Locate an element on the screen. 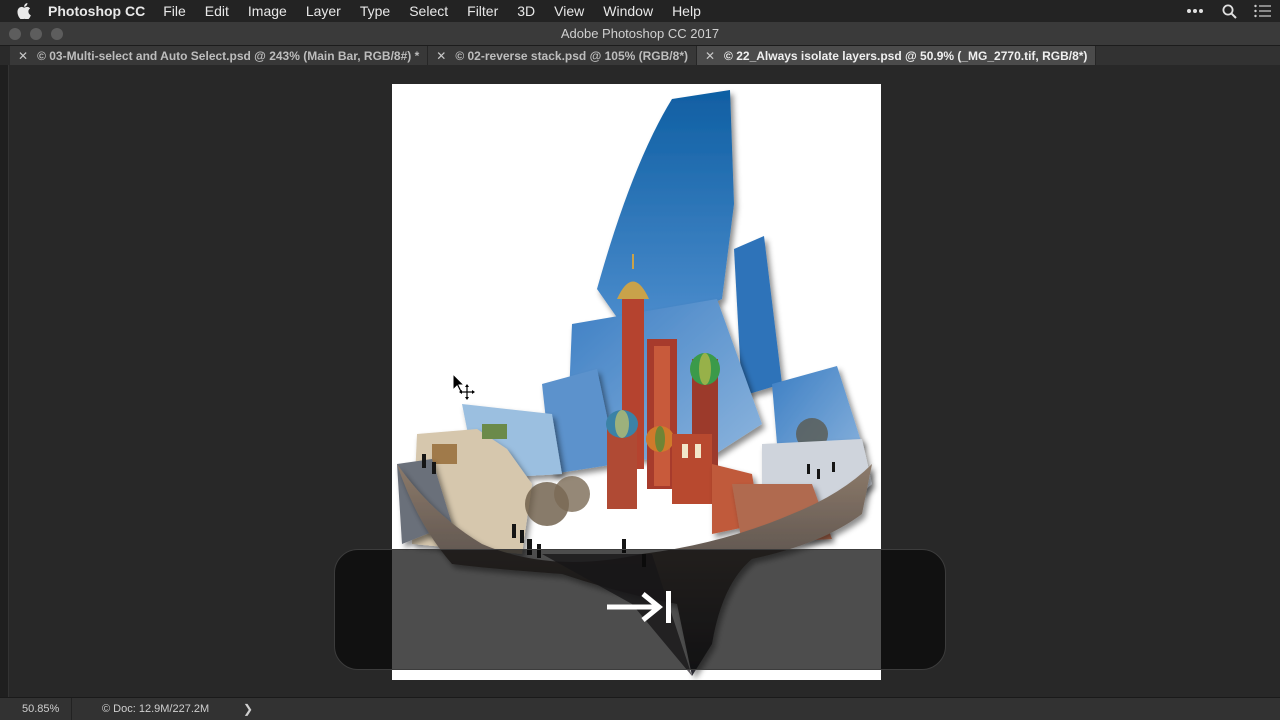 The image size is (1280, 720). more-icon is located at coordinates (1195, 11).